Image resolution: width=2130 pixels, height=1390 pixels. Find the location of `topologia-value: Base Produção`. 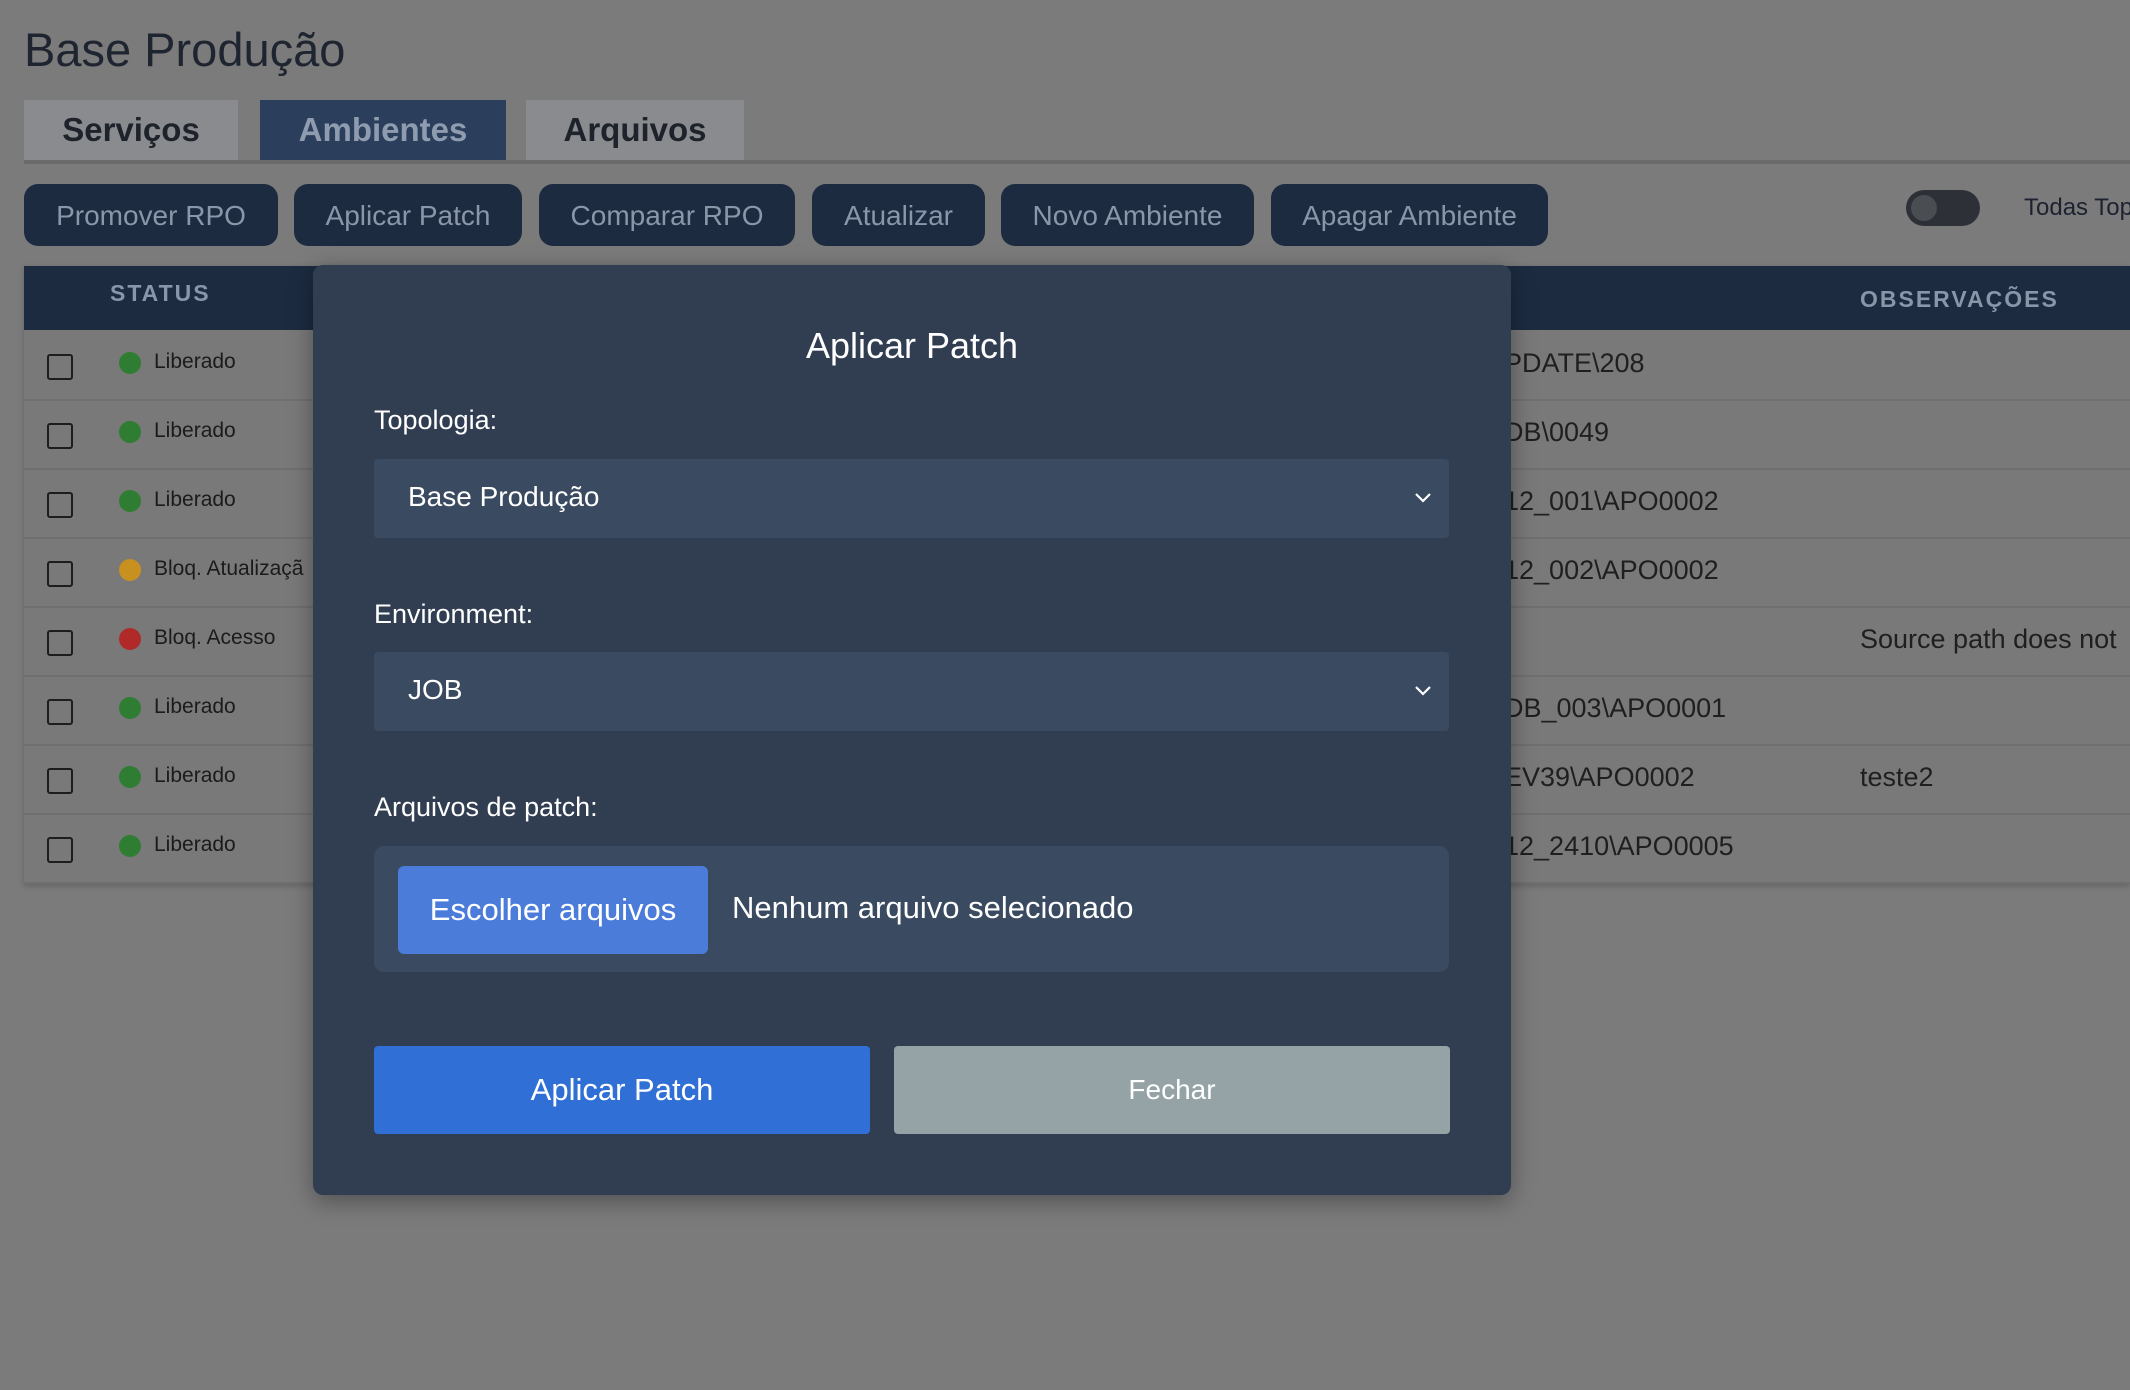

topologia-value: Base Produção is located at coordinates (504, 496).